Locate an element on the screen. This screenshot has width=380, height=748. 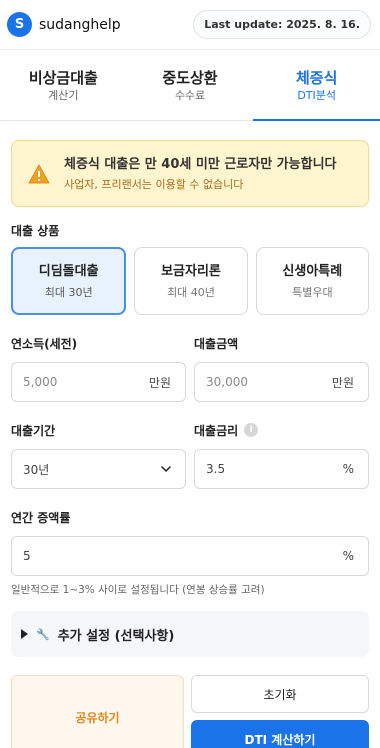
period-rate-row: 대출기간 30년 대출금리 i 3.5 % is located at coordinates (190, 455).